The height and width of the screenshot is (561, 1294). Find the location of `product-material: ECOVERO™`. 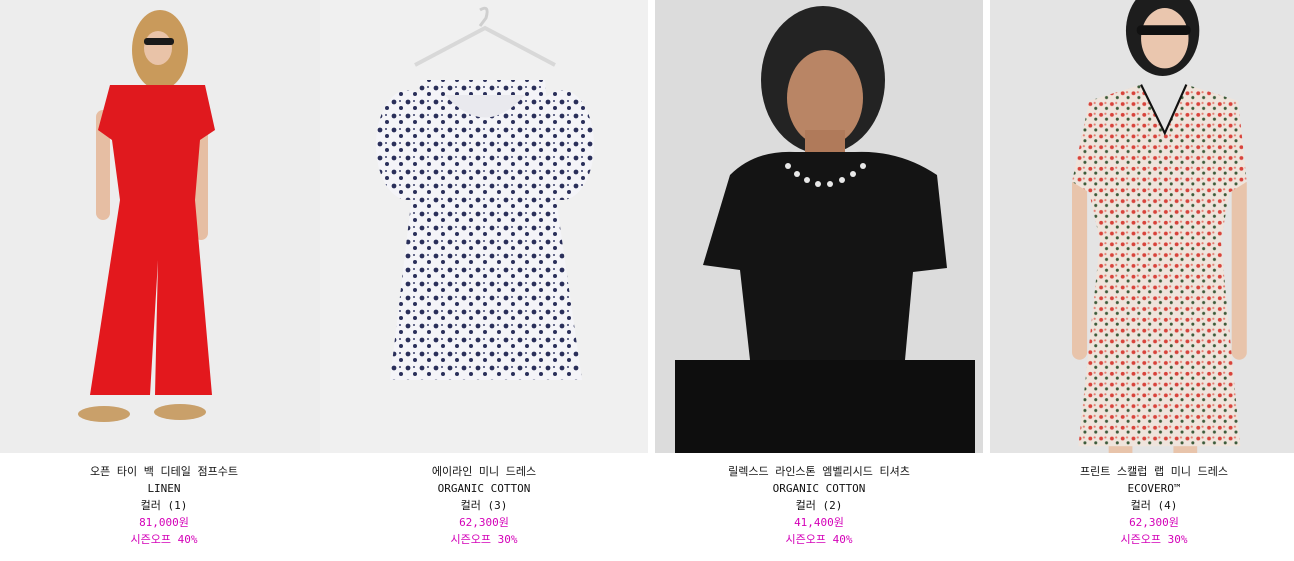

product-material: ECOVERO™ is located at coordinates (1154, 488).